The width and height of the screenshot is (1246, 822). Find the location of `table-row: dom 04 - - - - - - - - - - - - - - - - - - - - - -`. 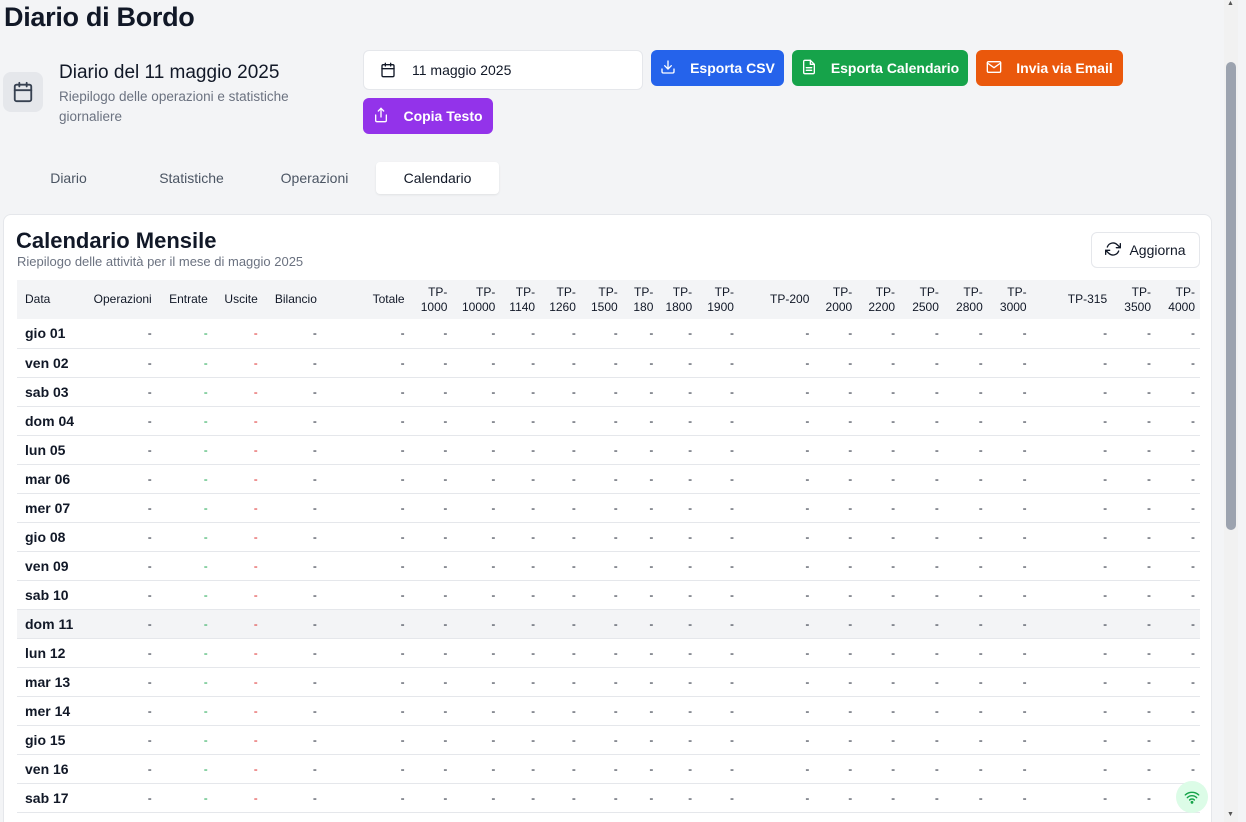

table-row: dom 04 - - - - - - - - - - - - - - - - - - - - - - is located at coordinates (608, 420).